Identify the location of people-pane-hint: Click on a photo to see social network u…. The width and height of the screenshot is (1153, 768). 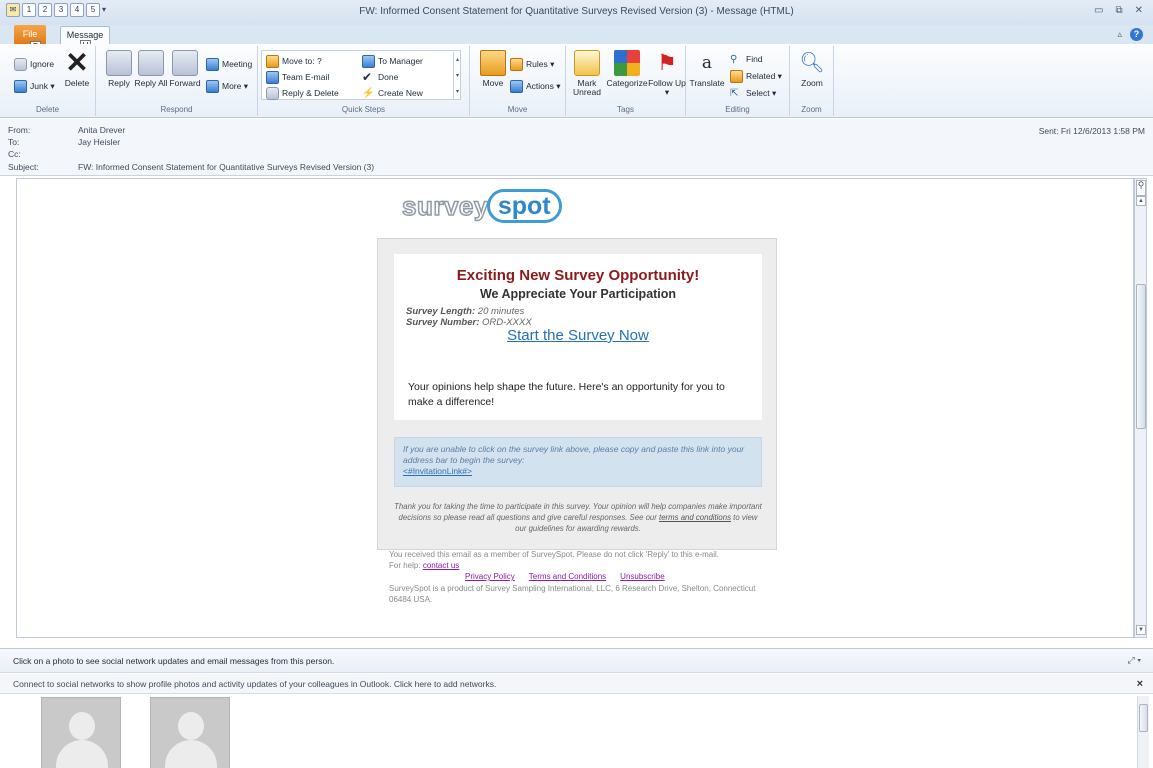
(174, 661).